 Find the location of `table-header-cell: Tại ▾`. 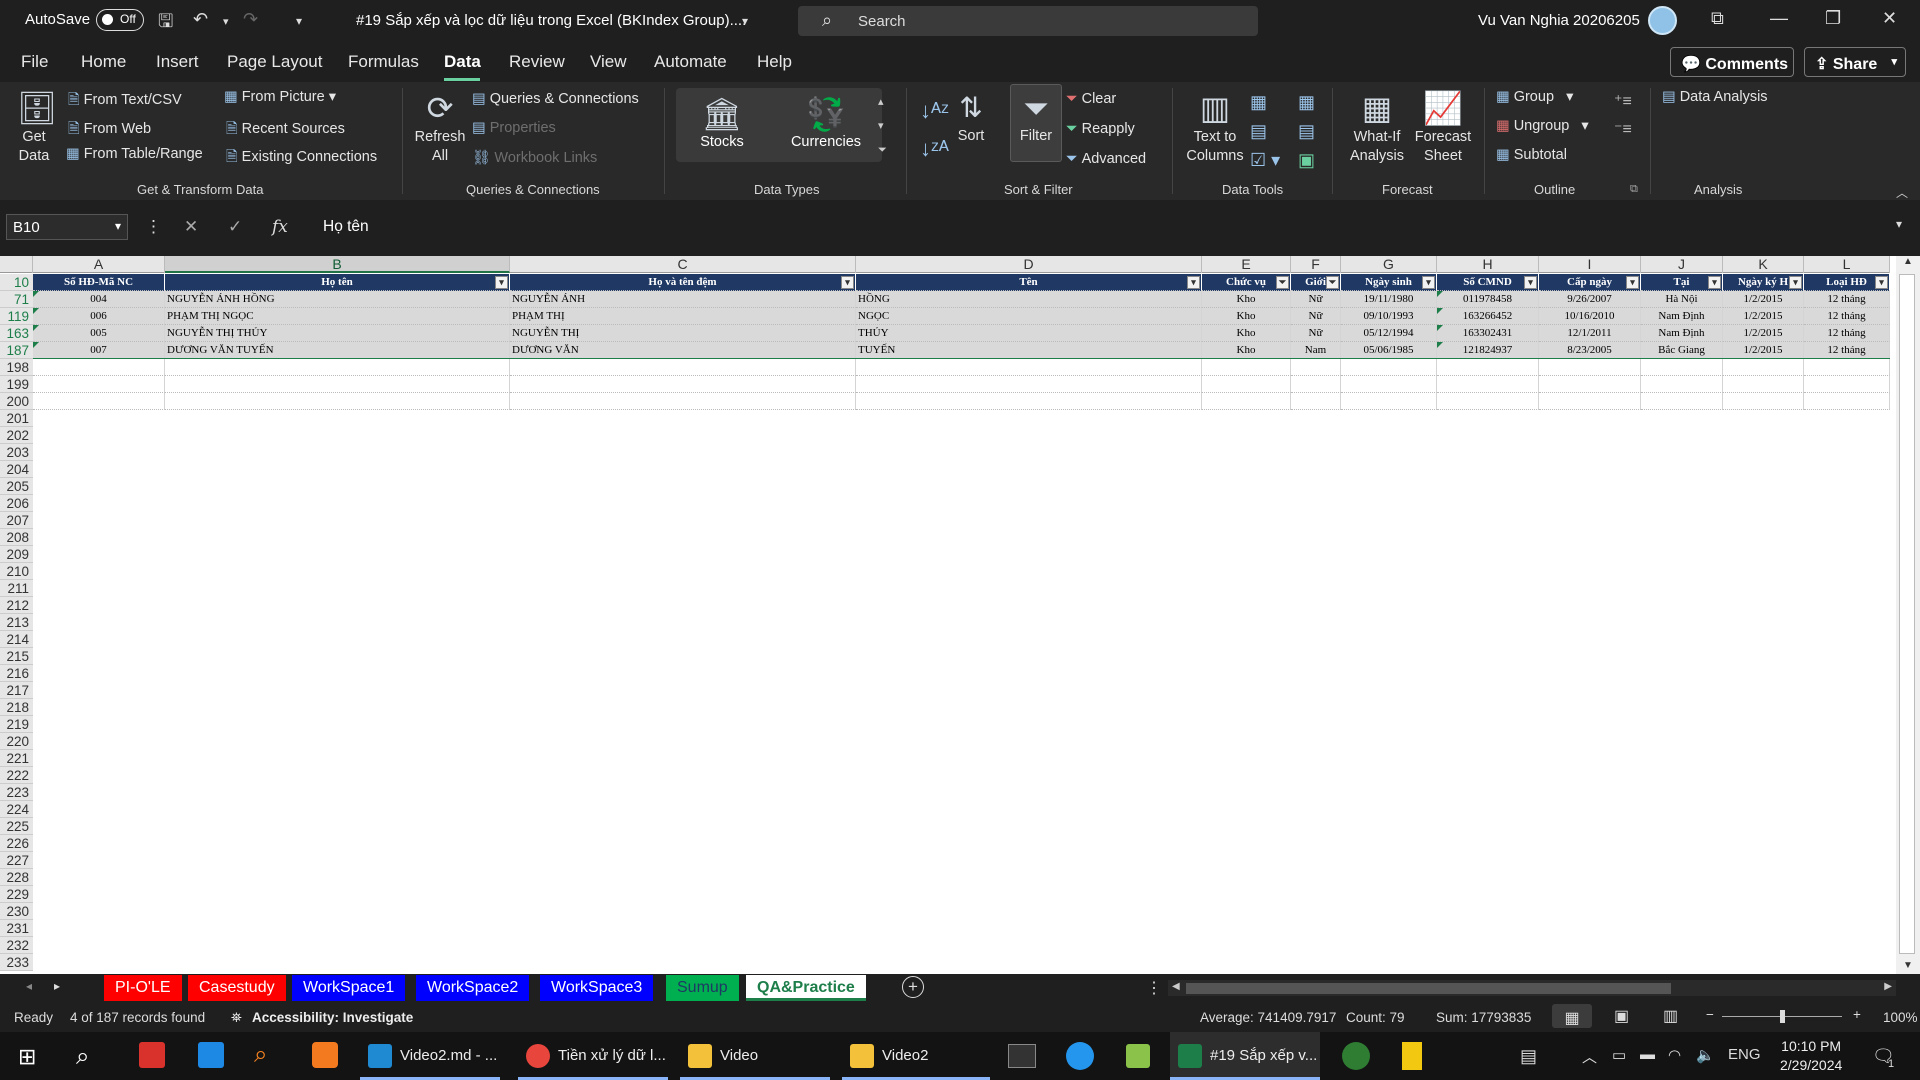

table-header-cell: Tại ▾ is located at coordinates (1682, 282).